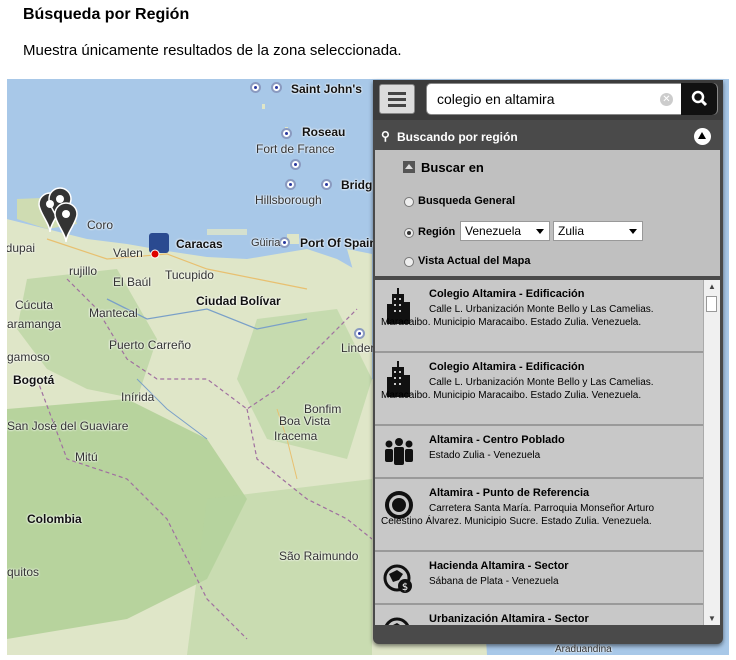 The width and height of the screenshot is (736, 660). Describe the element at coordinates (474, 261) in the screenshot. I see `radio-current-view-label: Vista Actual del Mapa` at that location.